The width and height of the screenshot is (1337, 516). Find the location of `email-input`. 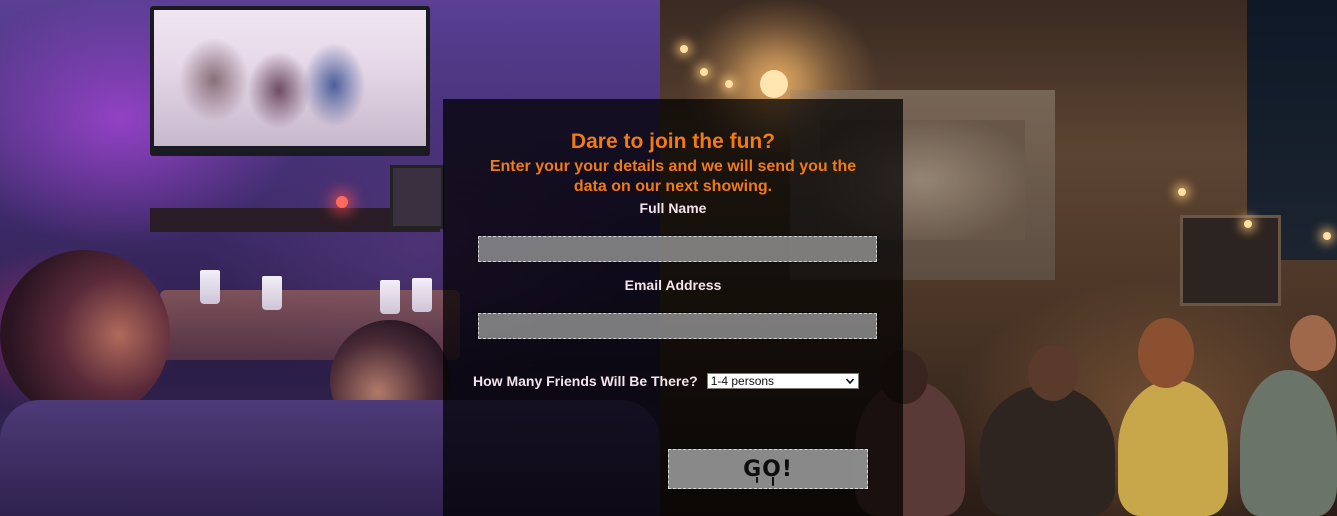

email-input is located at coordinates (677, 326).